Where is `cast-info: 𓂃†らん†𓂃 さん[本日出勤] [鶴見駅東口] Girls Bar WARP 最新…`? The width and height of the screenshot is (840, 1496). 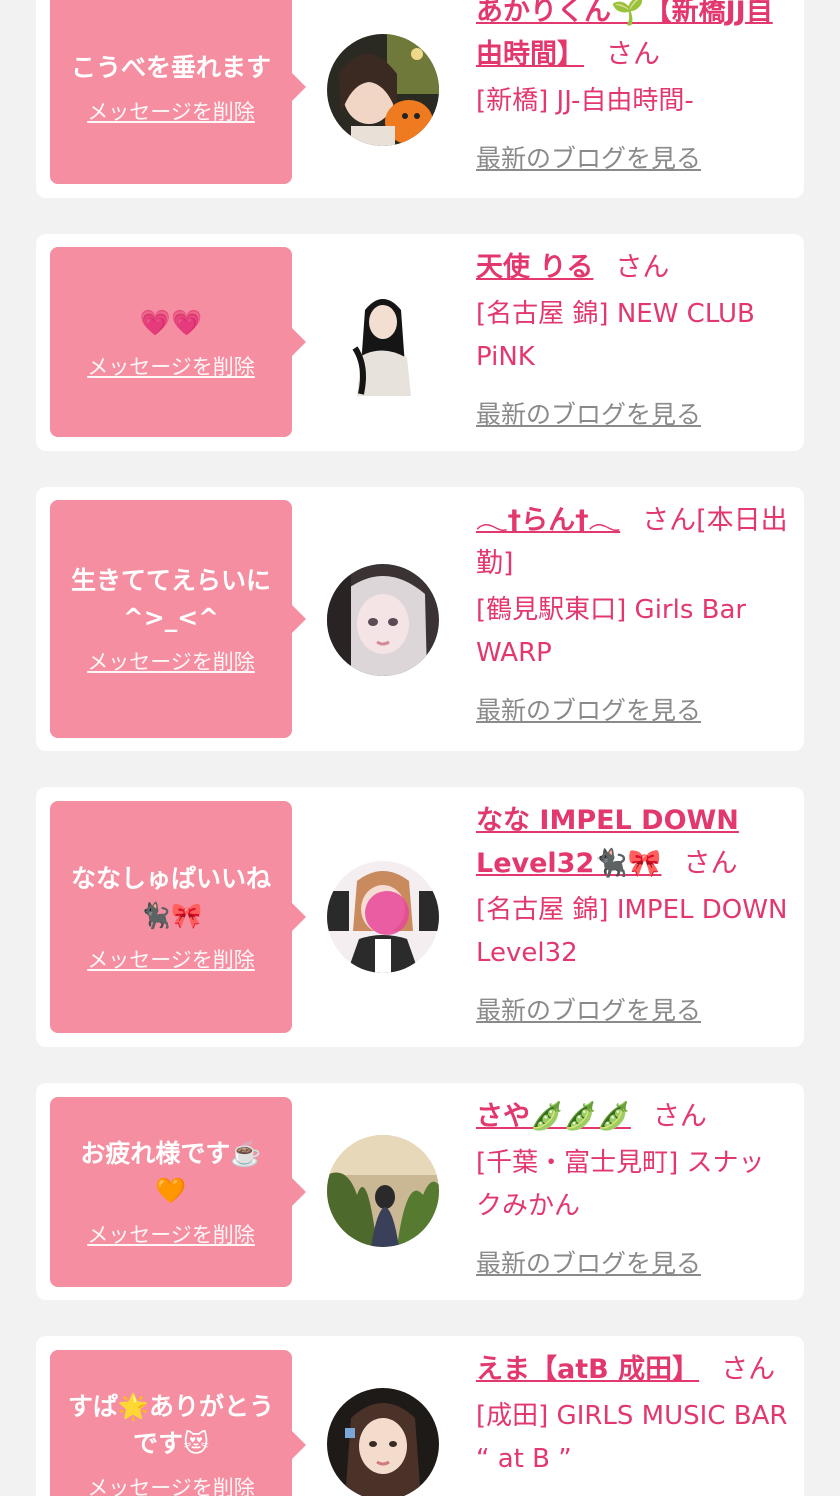 cast-info: 𓂃†らん†𓂃 さん[本日出勤] [鶴見駅東口] Girls Bar WARP 最新… is located at coordinates (633, 613).